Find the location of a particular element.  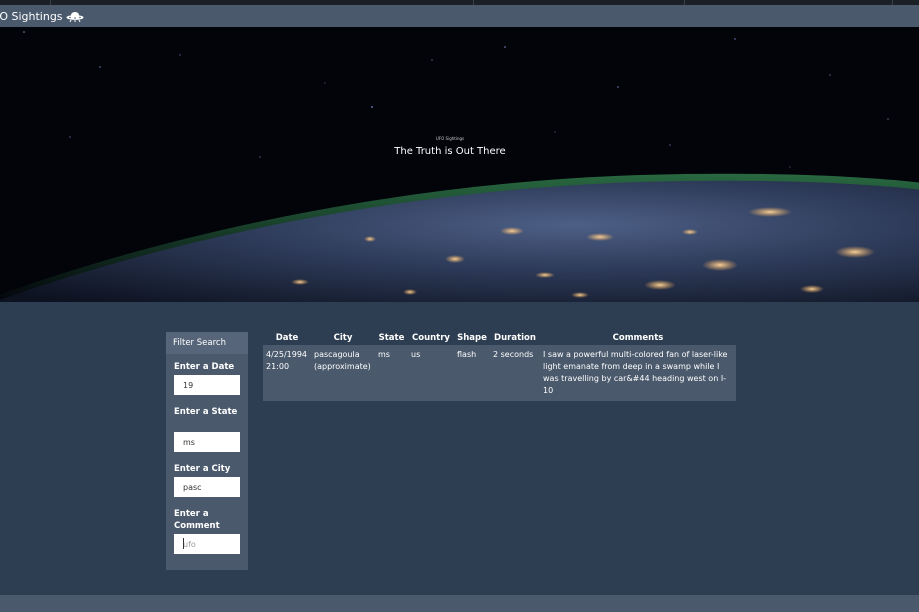

header-duration: Duration is located at coordinates (515, 337).